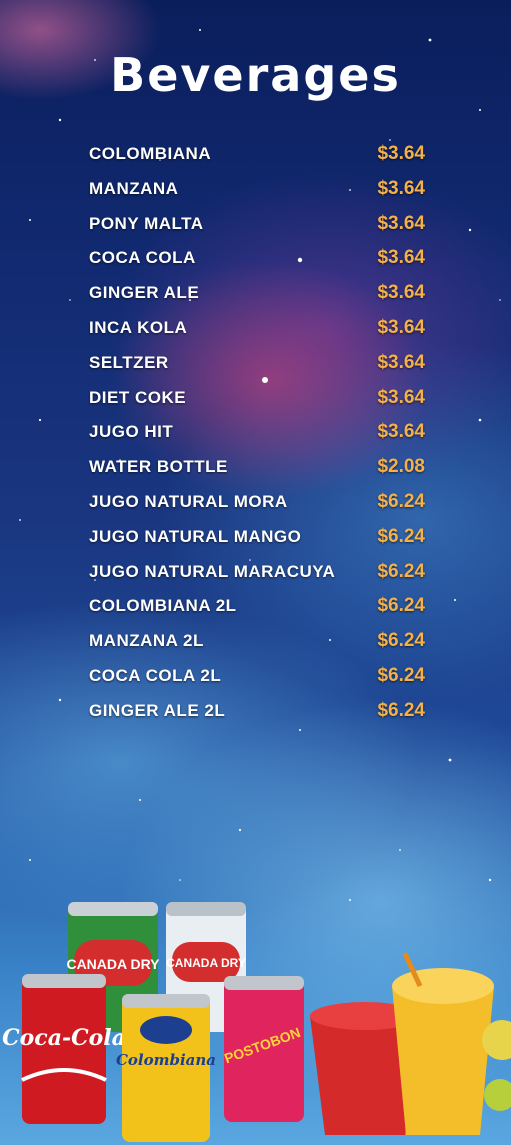 The width and height of the screenshot is (511, 1145). I want to click on menu-row: SELTZER $3.64, so click(255, 363).